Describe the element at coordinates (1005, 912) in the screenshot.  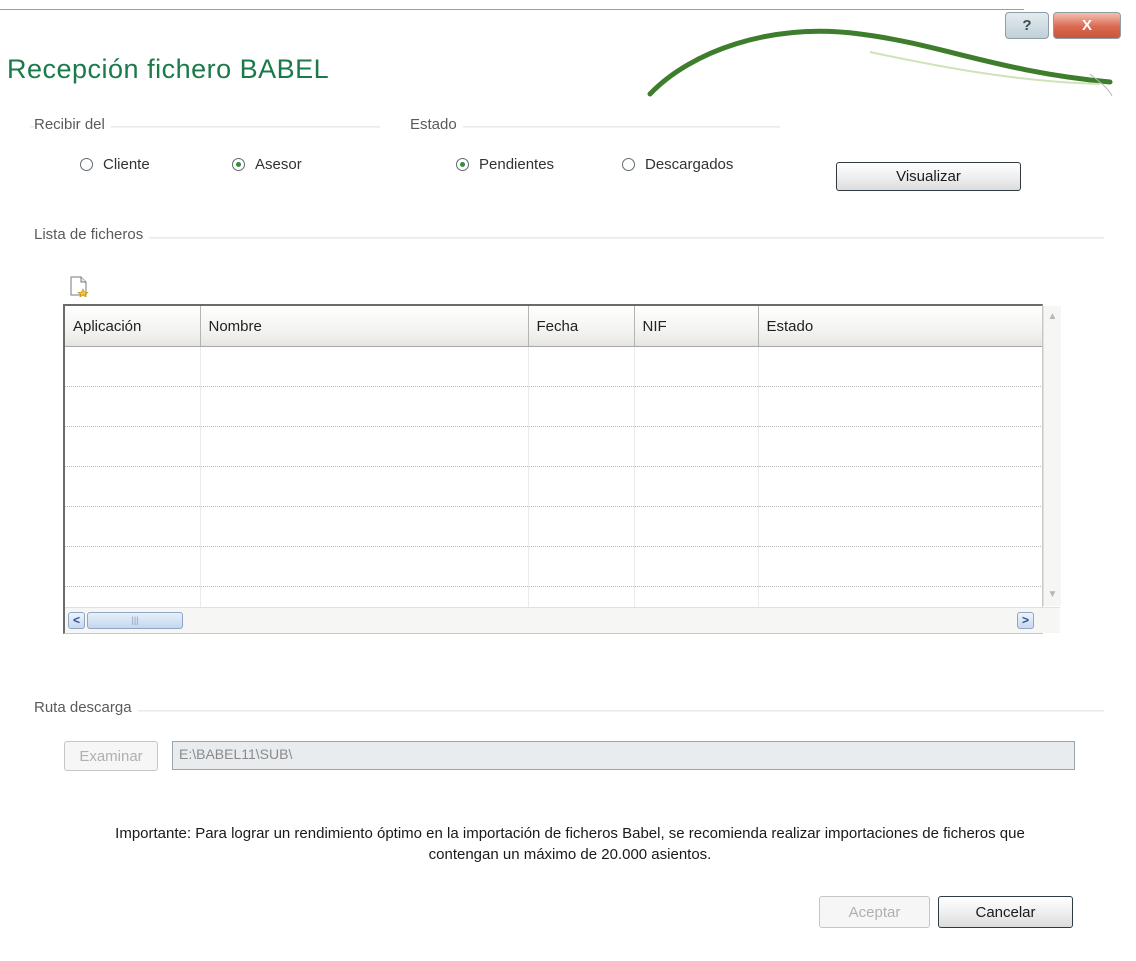
I see `cancelar-button: Cancelar` at that location.